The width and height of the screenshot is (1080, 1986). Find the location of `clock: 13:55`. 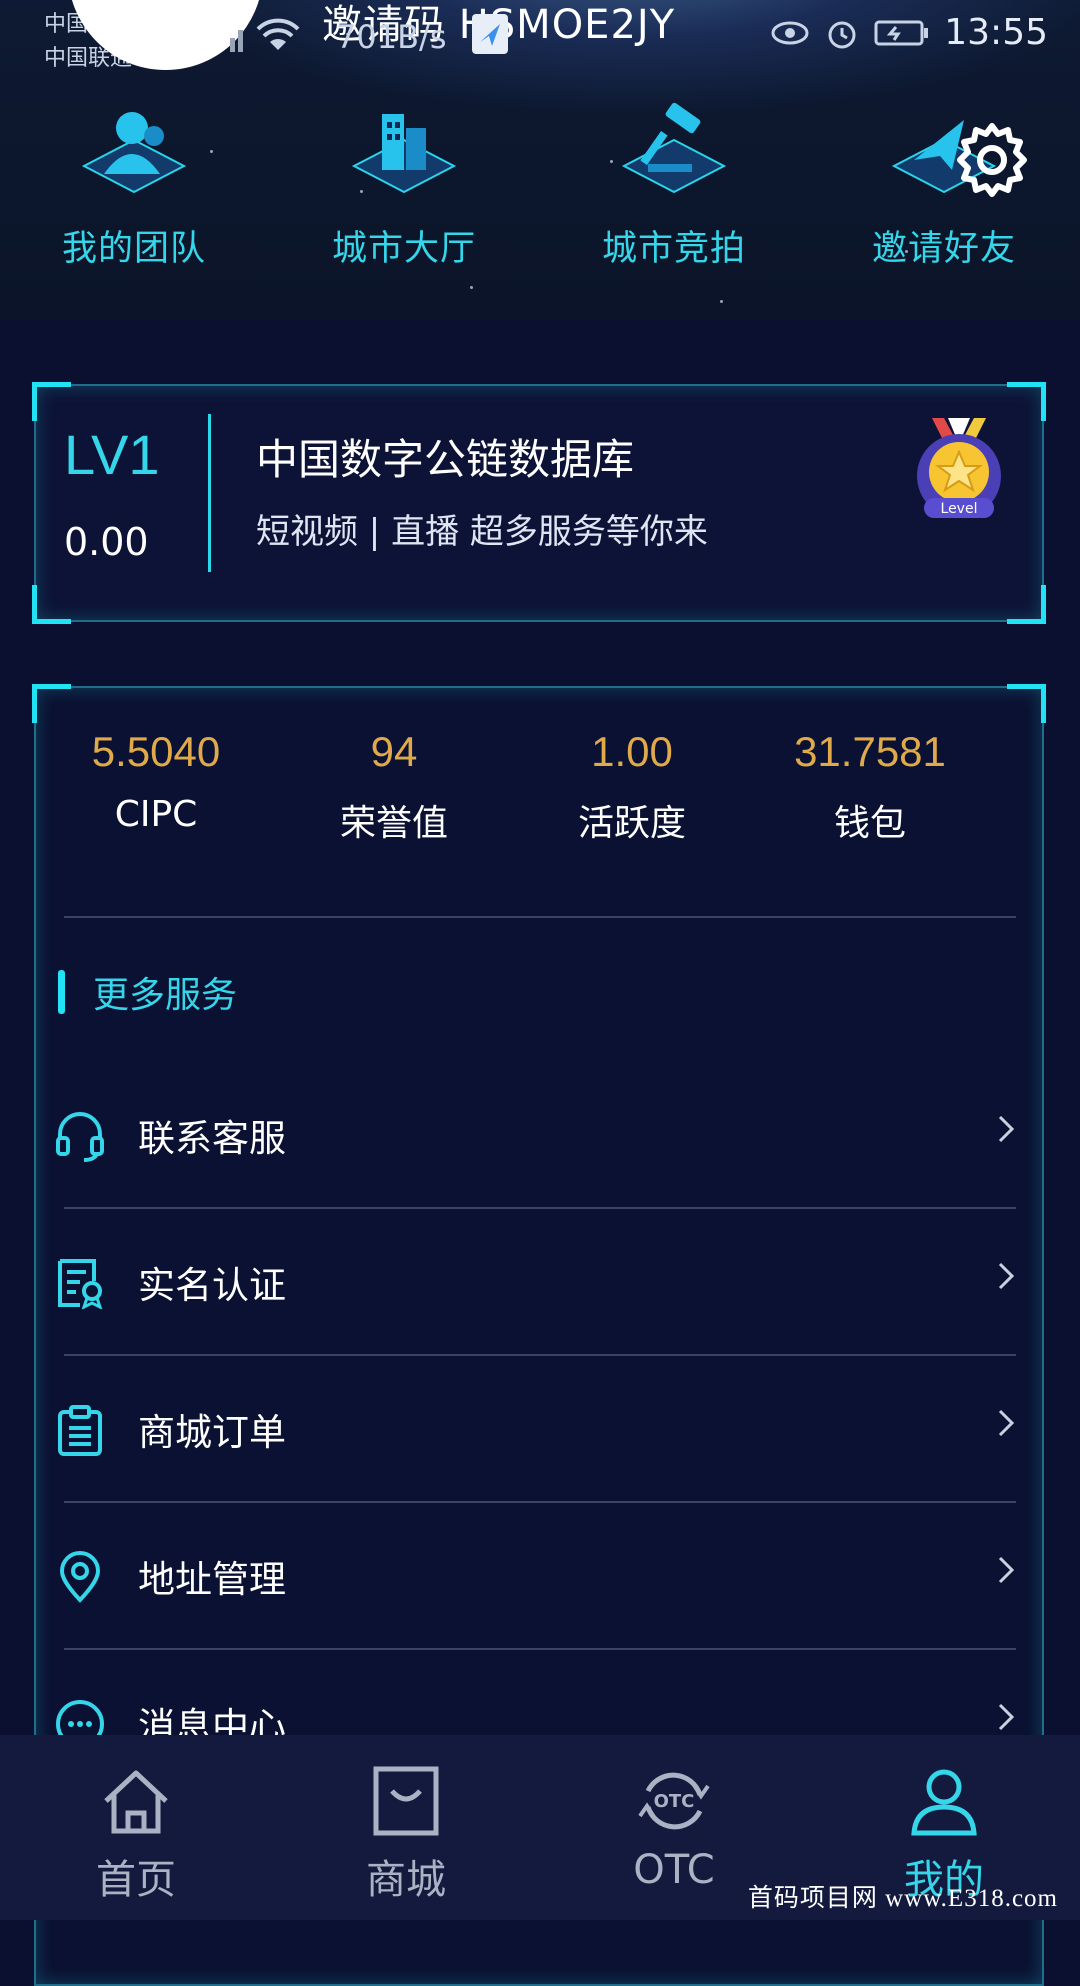

clock: 13:55 is located at coordinates (996, 32).